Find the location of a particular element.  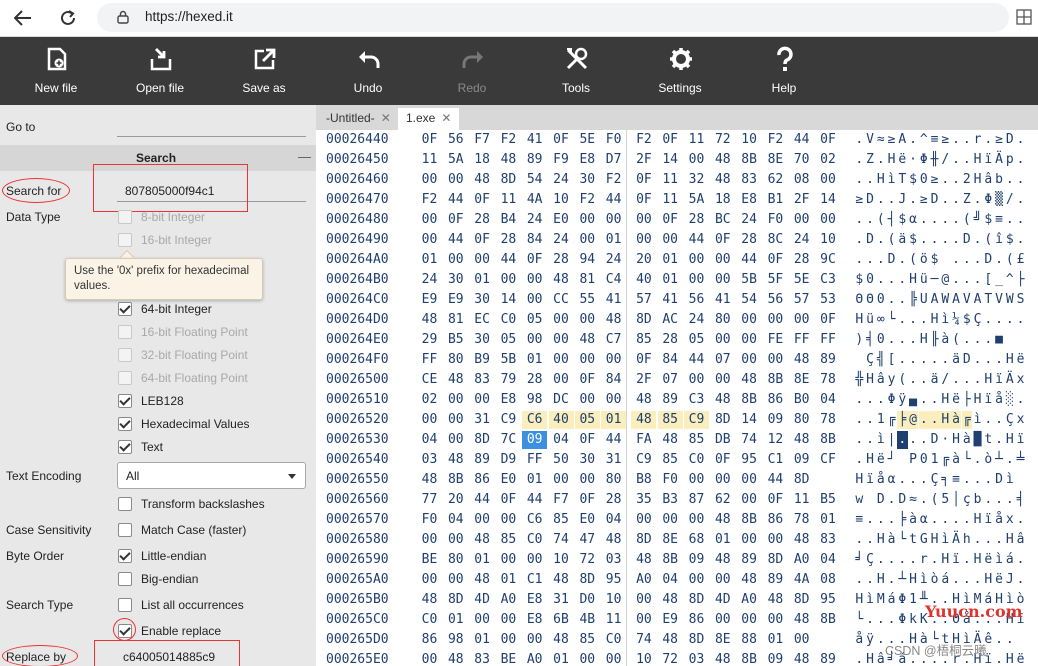

ascii-char: 1 is located at coordinates (934, 460).